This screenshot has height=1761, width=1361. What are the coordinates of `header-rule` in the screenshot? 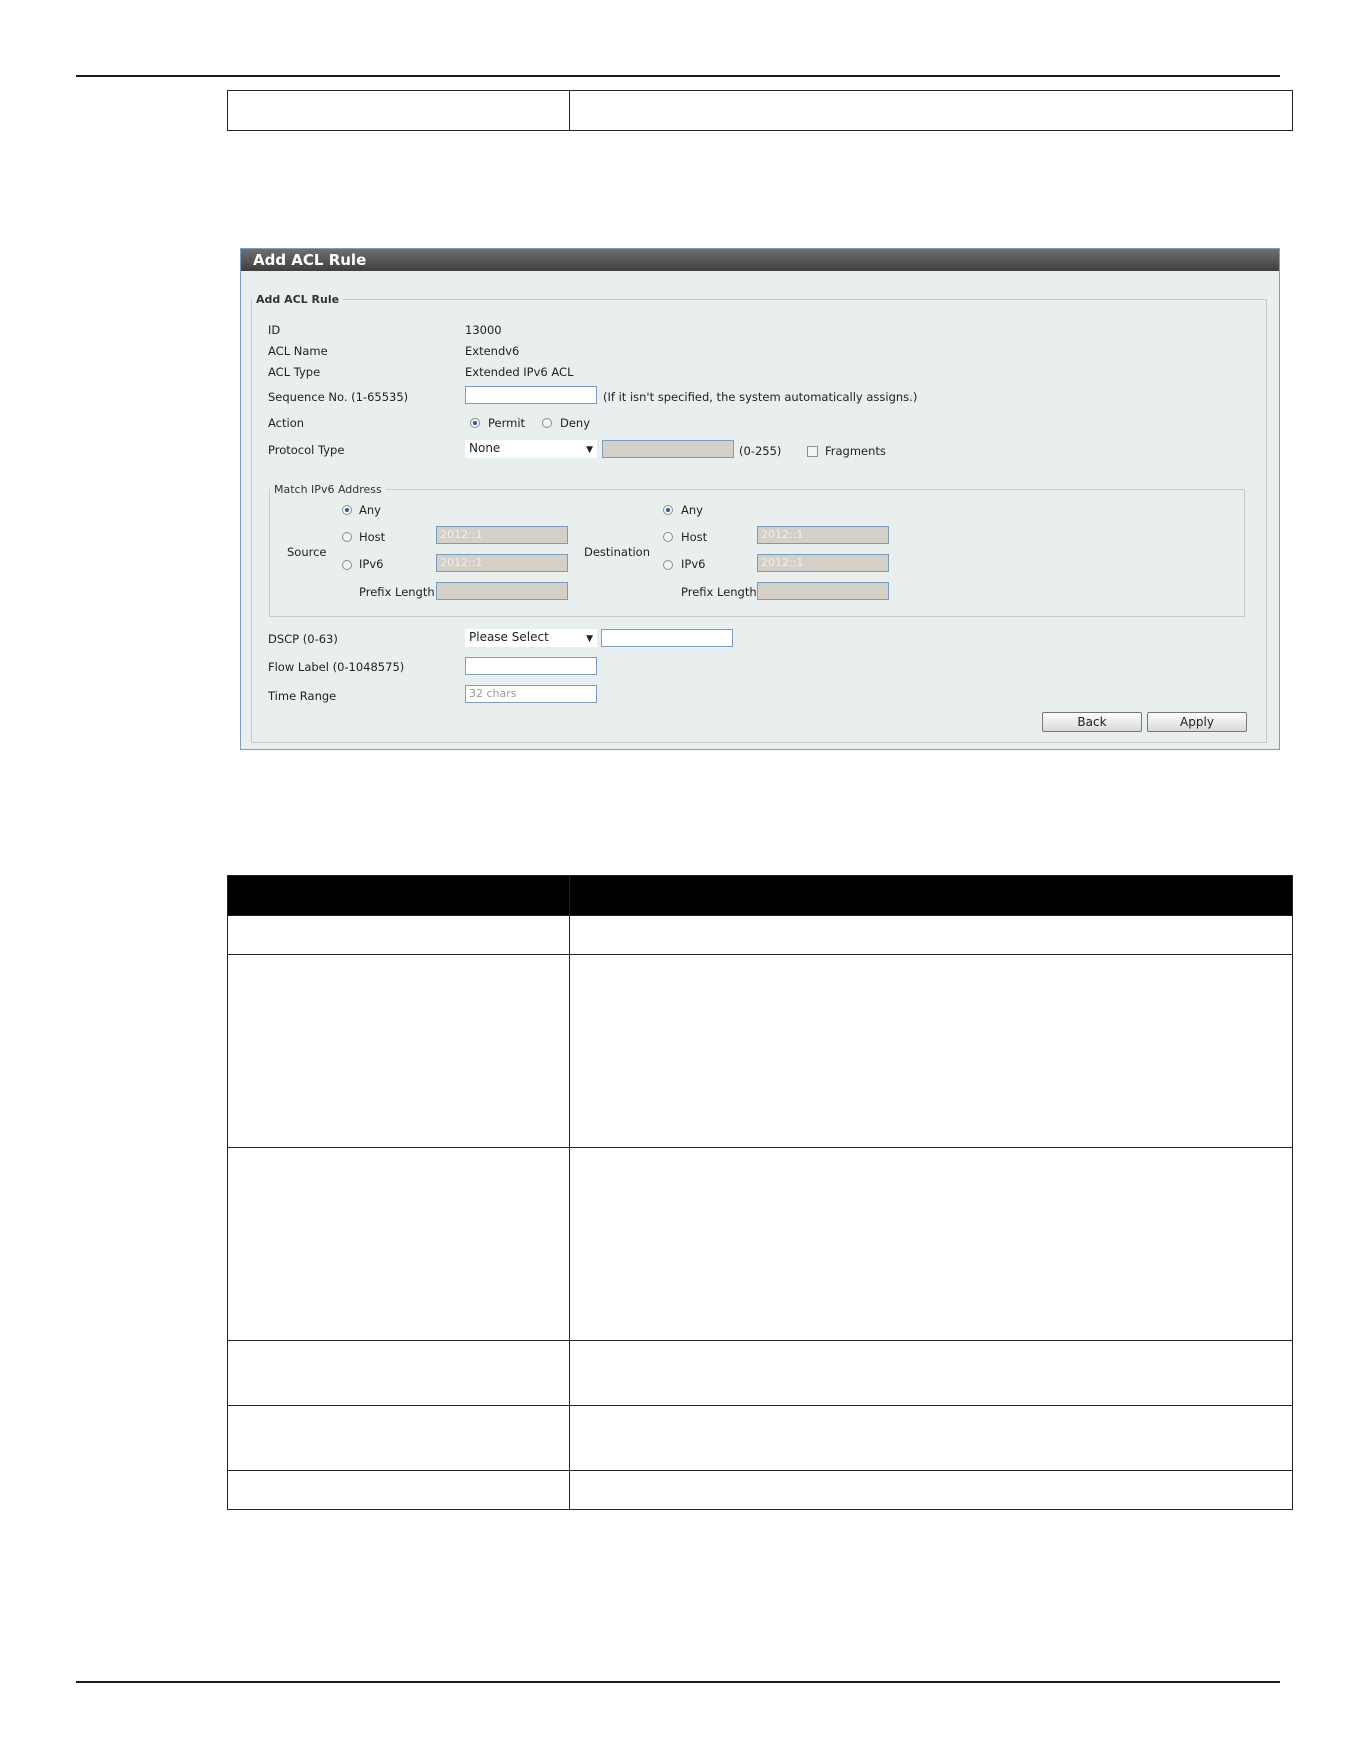 It's located at (678, 76).